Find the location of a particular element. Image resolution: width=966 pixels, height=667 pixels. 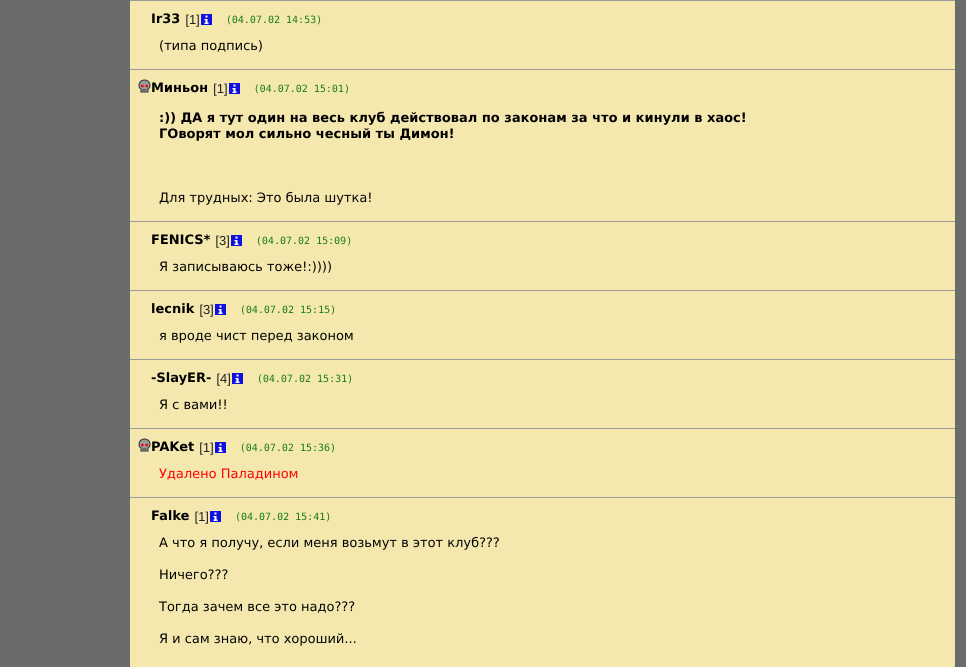

post-text: я вроде чист перед законом is located at coordinates (257, 337).